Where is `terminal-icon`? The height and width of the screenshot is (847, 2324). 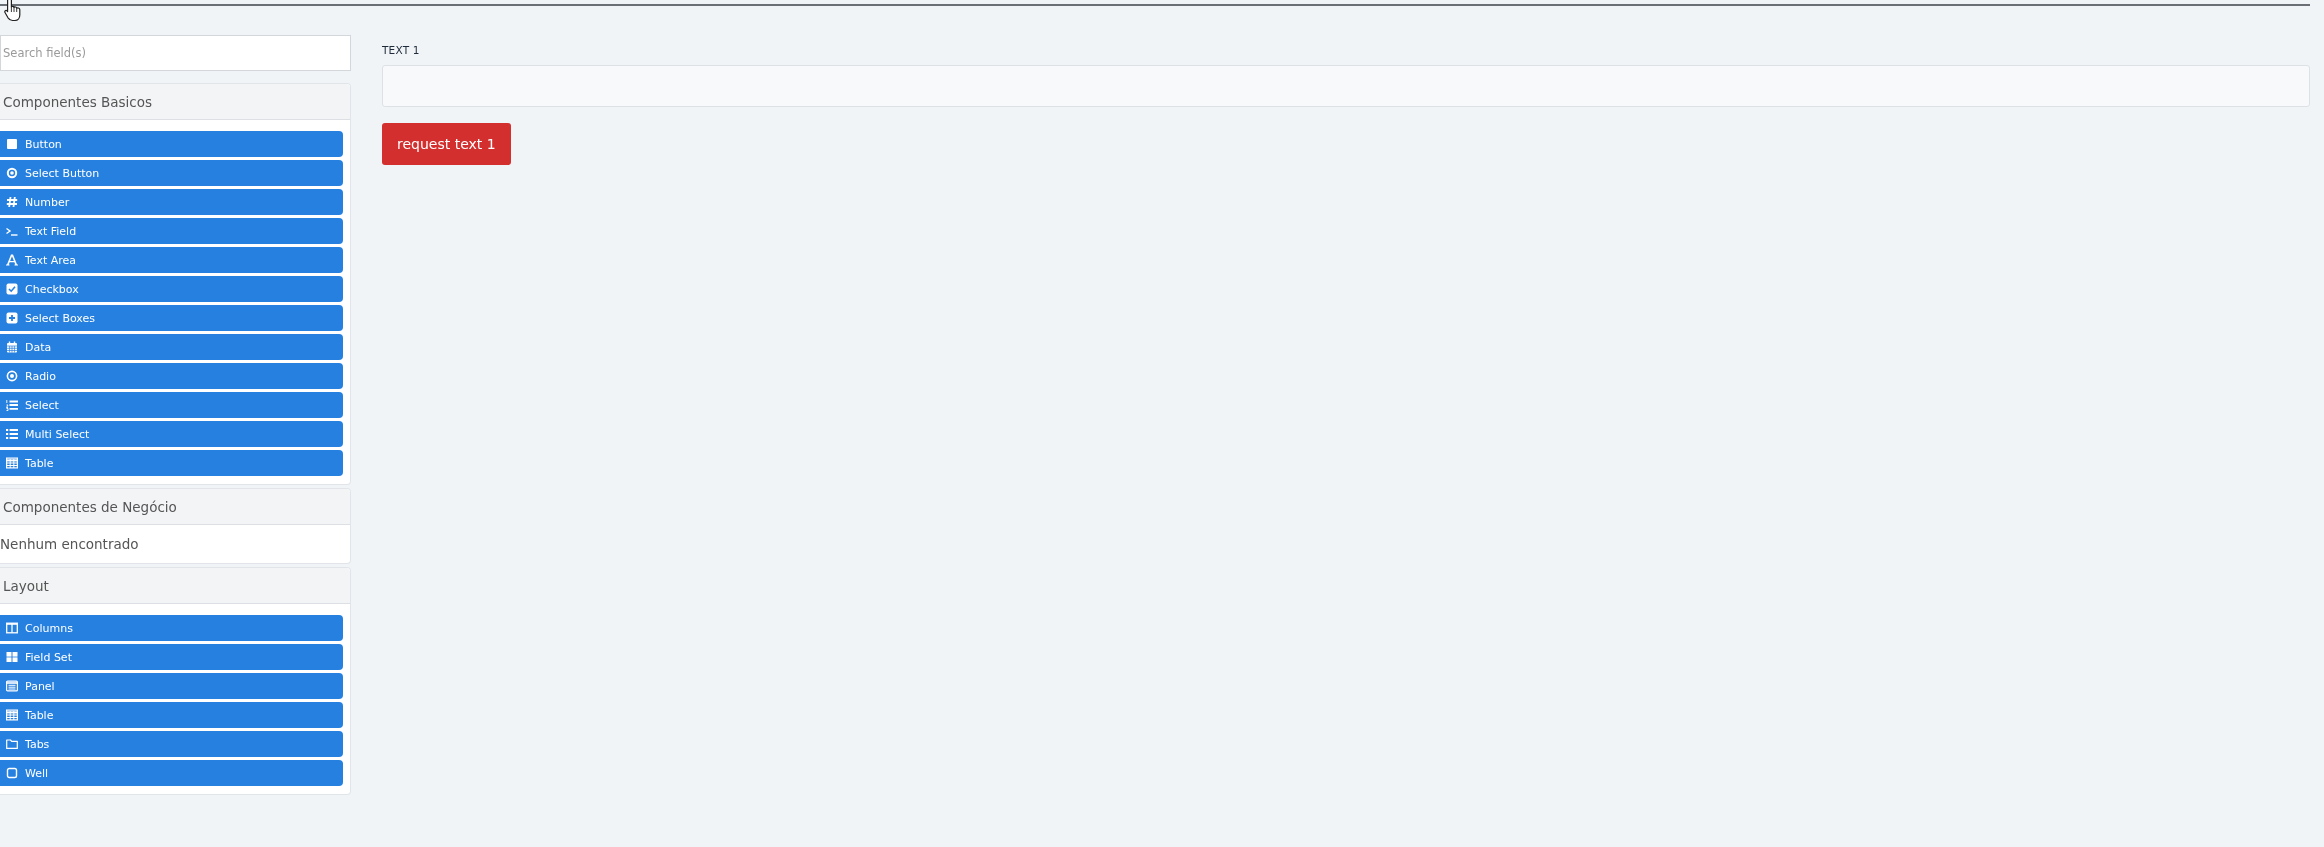
terminal-icon is located at coordinates (12, 231).